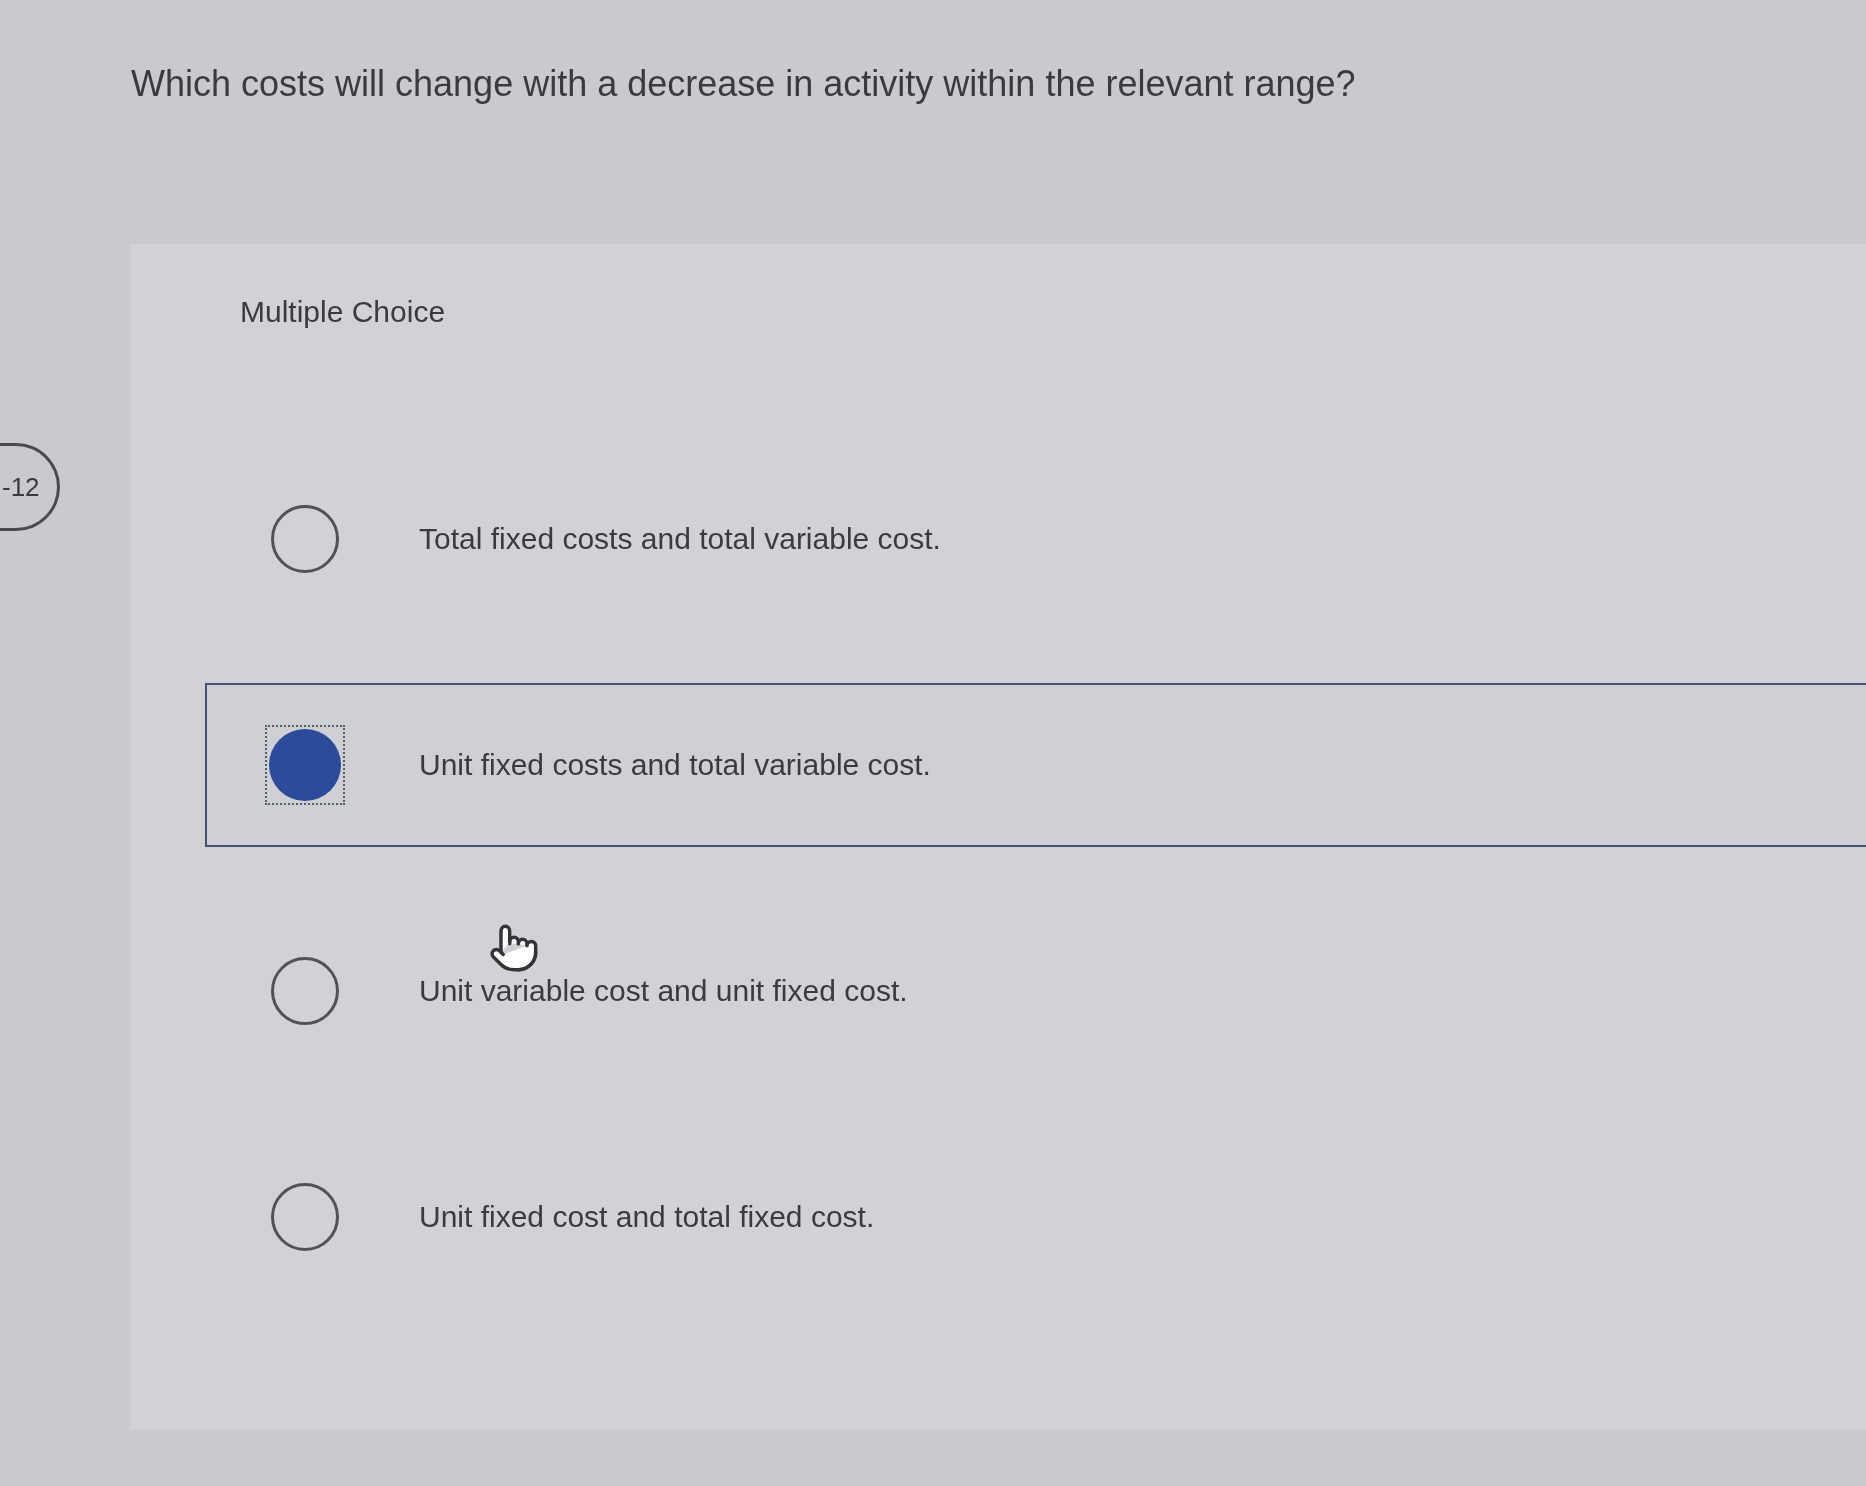  Describe the element at coordinates (343, 312) in the screenshot. I see `section-label: Multiple Choice` at that location.